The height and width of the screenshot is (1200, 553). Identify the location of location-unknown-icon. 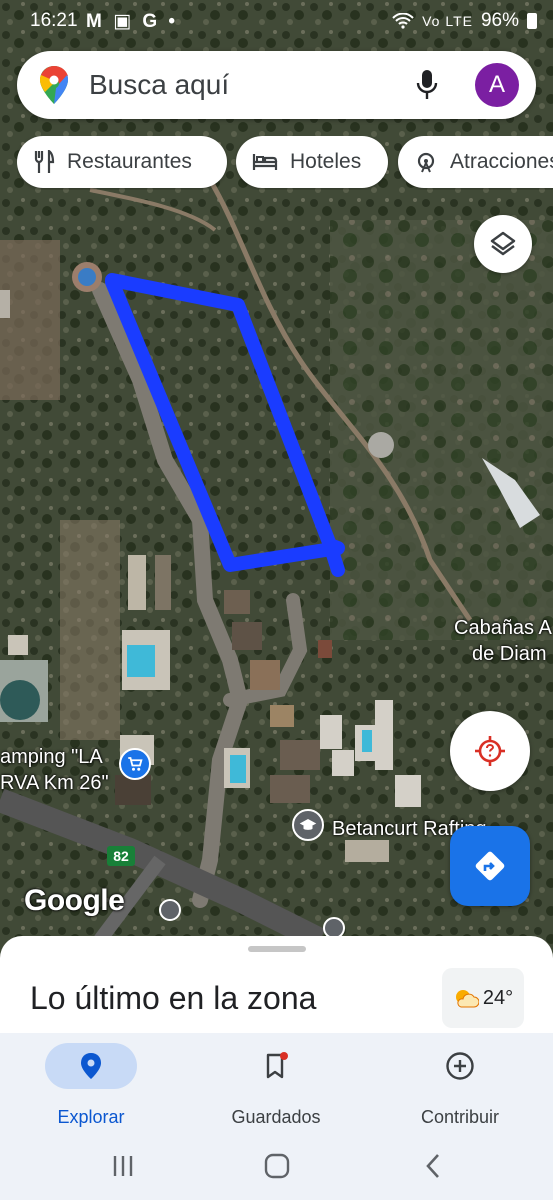
(490, 751).